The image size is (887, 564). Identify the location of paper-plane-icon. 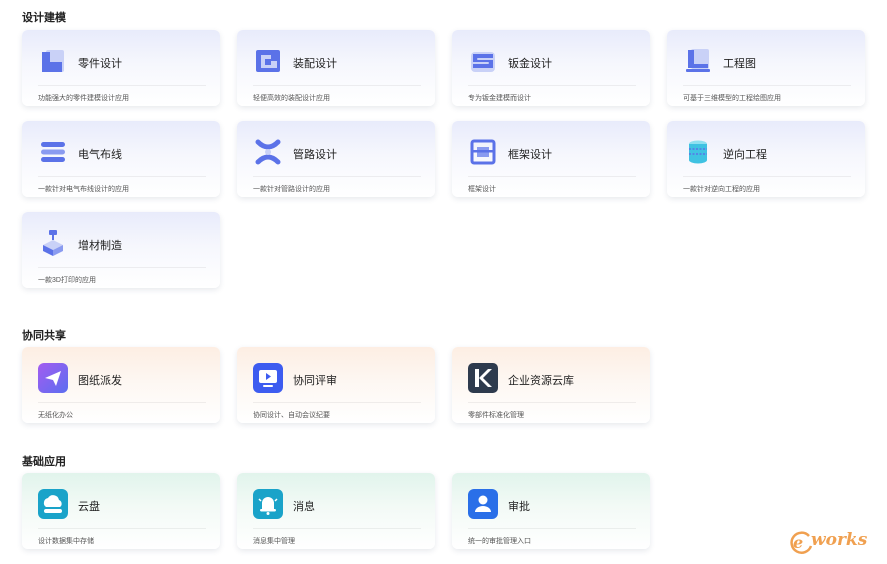
(53, 378).